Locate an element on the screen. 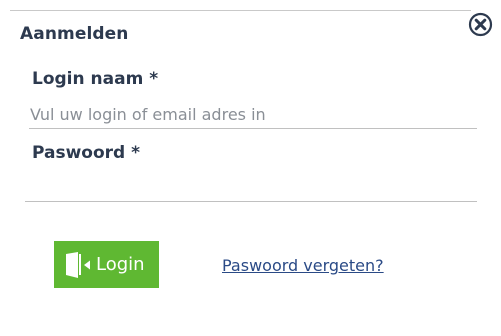 The width and height of the screenshot is (501, 336). top-divider is located at coordinates (240, 10).